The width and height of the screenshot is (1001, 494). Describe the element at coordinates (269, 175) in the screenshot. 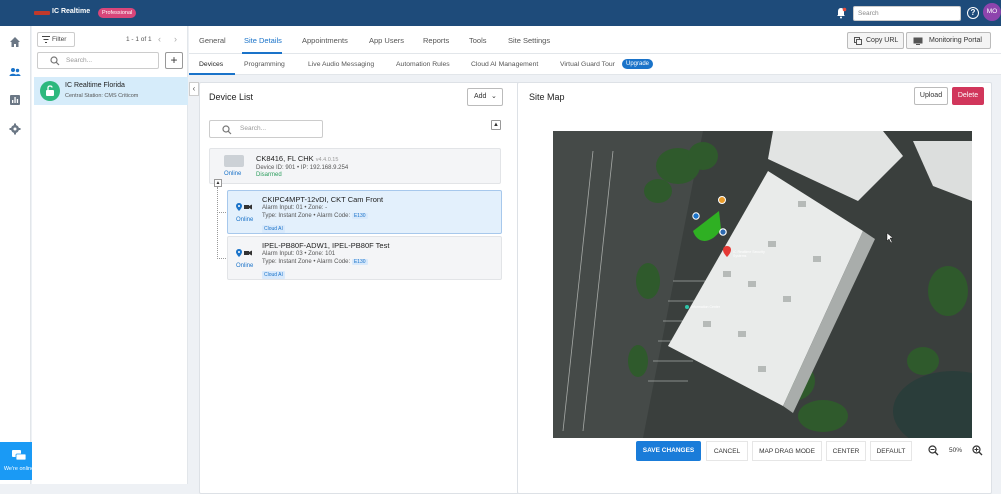

I see `hub-arm-status: Disarmed` at that location.